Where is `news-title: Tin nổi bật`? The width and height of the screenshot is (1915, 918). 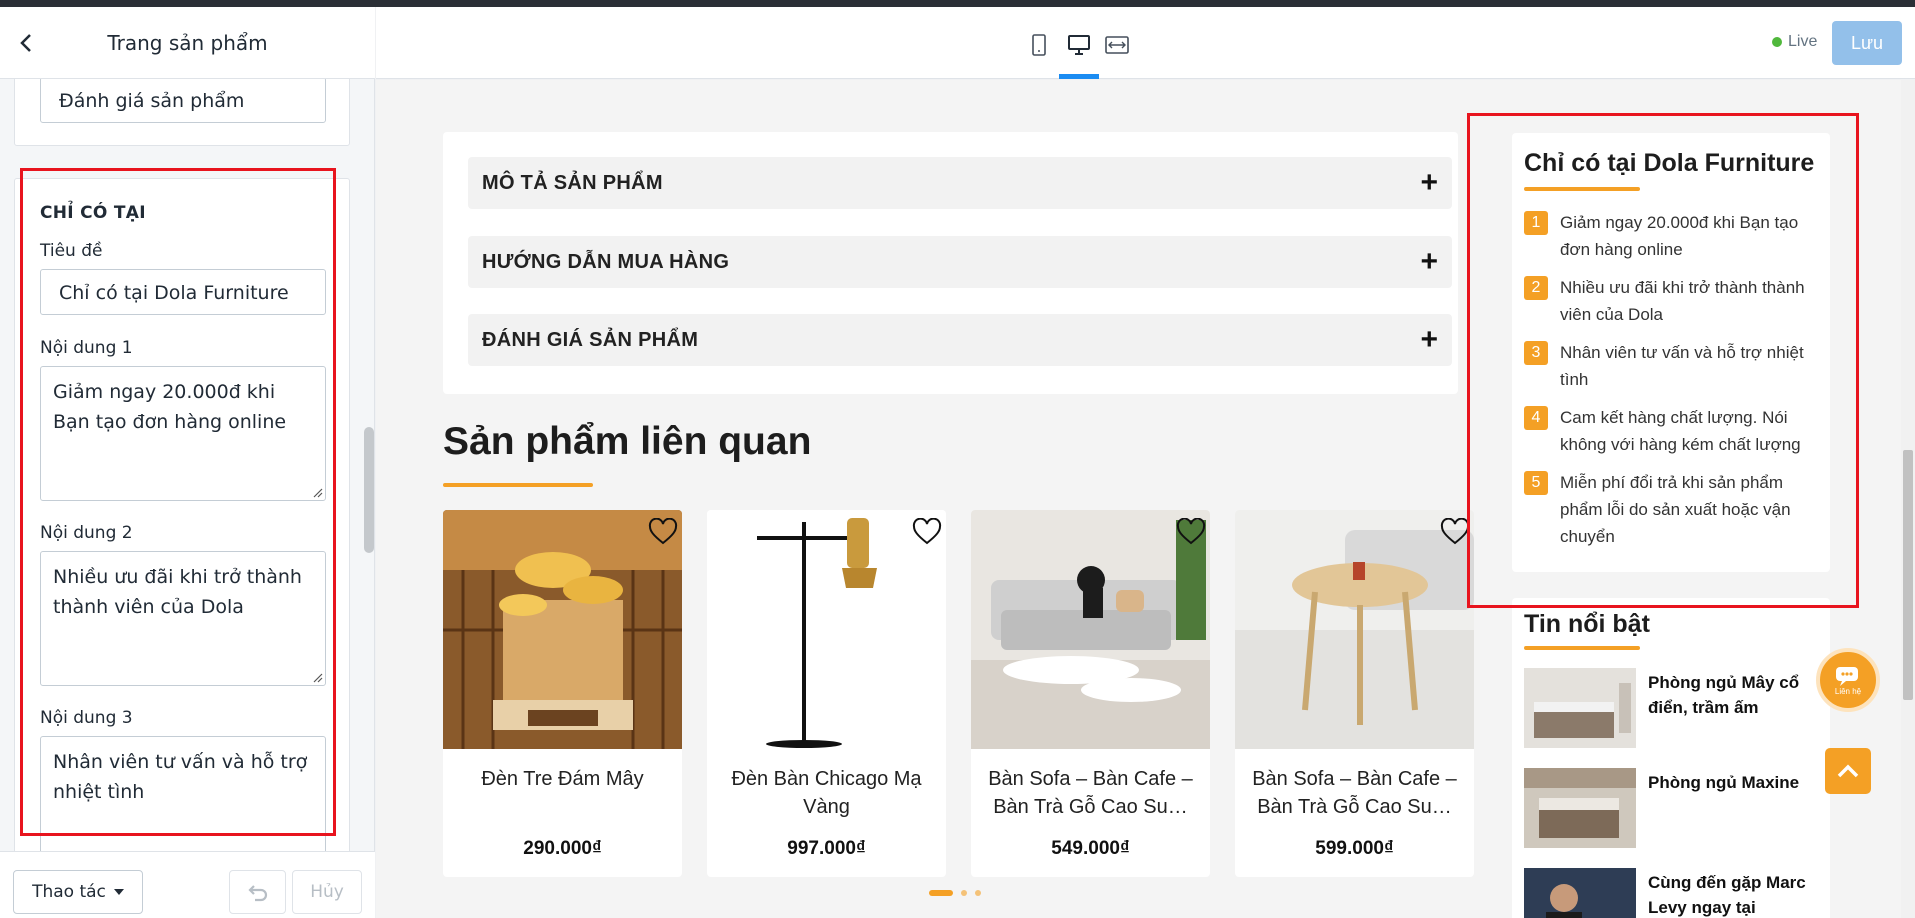
news-title: Tin nổi bật is located at coordinates (1587, 624).